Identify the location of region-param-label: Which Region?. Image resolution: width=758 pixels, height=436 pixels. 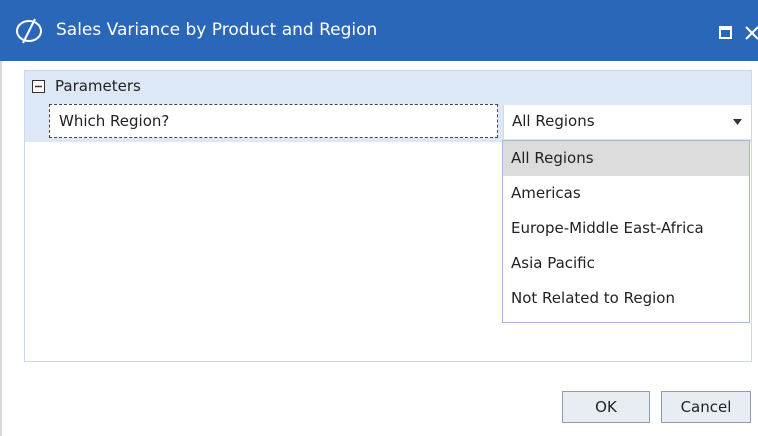
(114, 121).